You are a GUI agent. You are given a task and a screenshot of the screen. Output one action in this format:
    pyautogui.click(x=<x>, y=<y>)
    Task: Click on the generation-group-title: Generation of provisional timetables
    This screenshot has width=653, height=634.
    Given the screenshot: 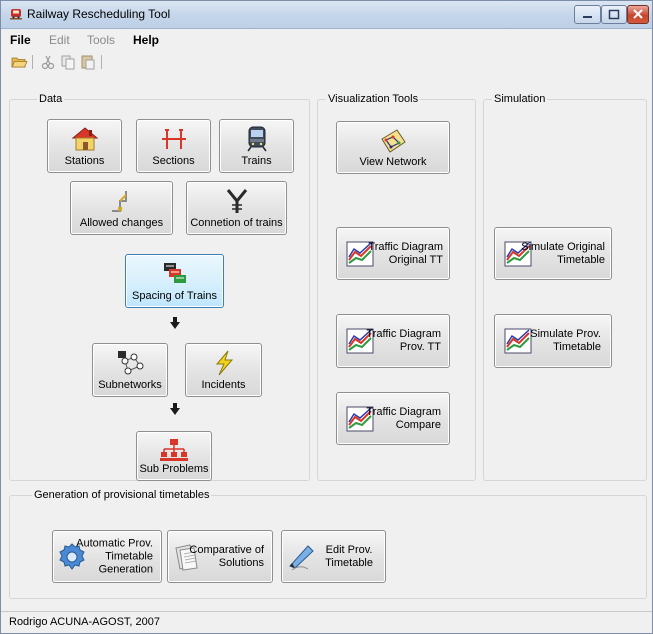 What is the action you would take?
    pyautogui.click(x=122, y=495)
    